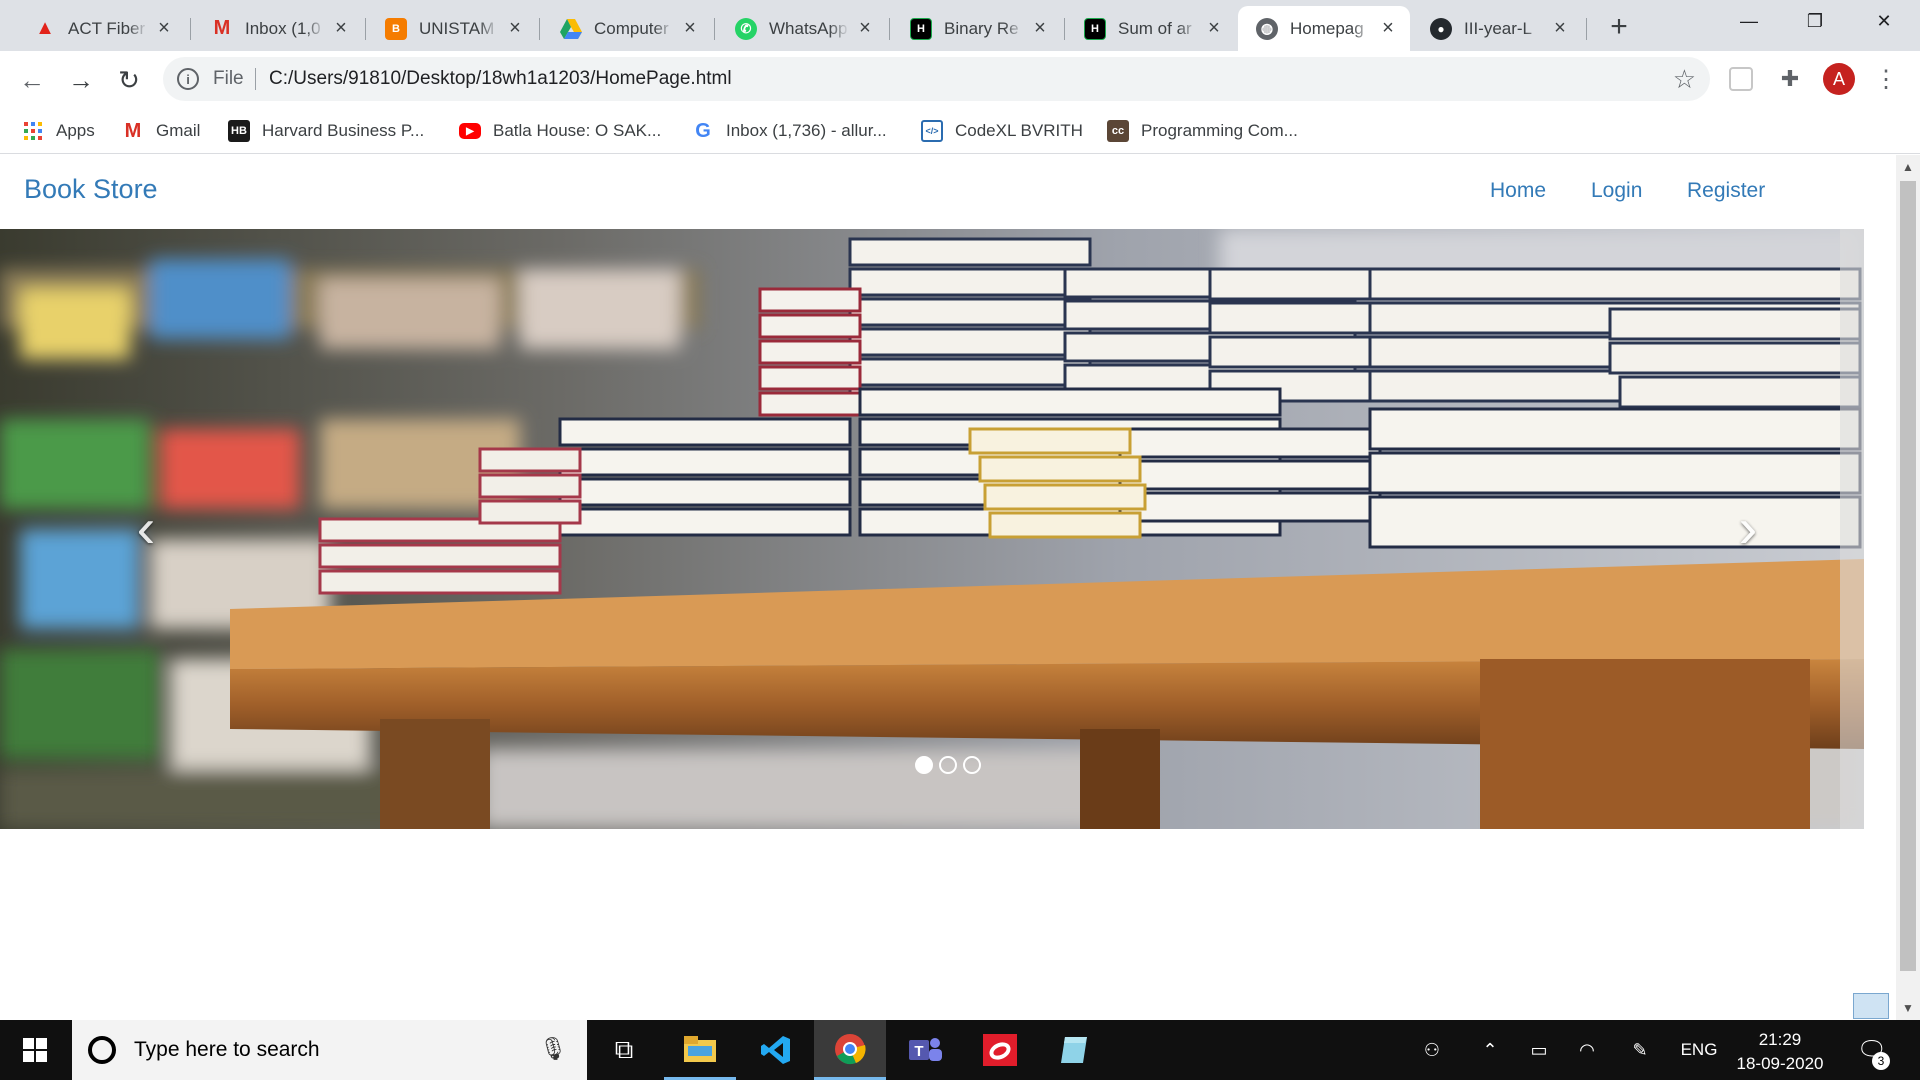 The image size is (1920, 1080). Describe the element at coordinates (1790, 79) in the screenshot. I see `extensions-puzzle-icon: ✚` at that location.